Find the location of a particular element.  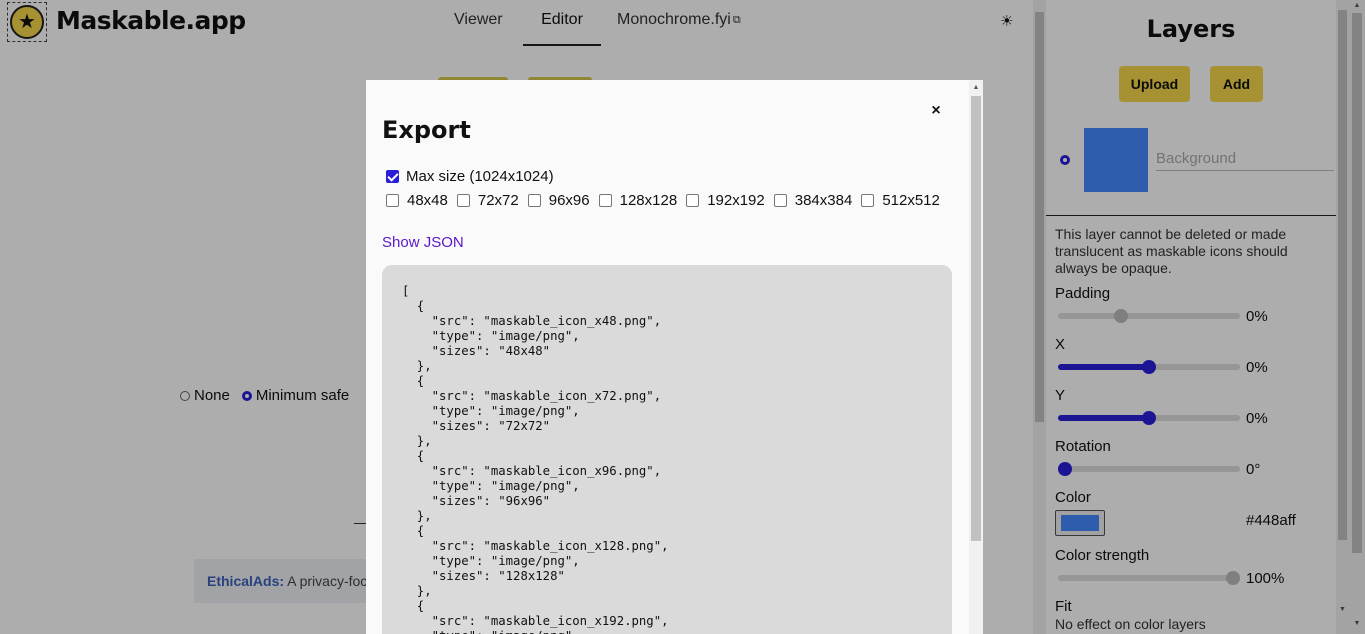

size-option: 384x384 is located at coordinates (813, 200).